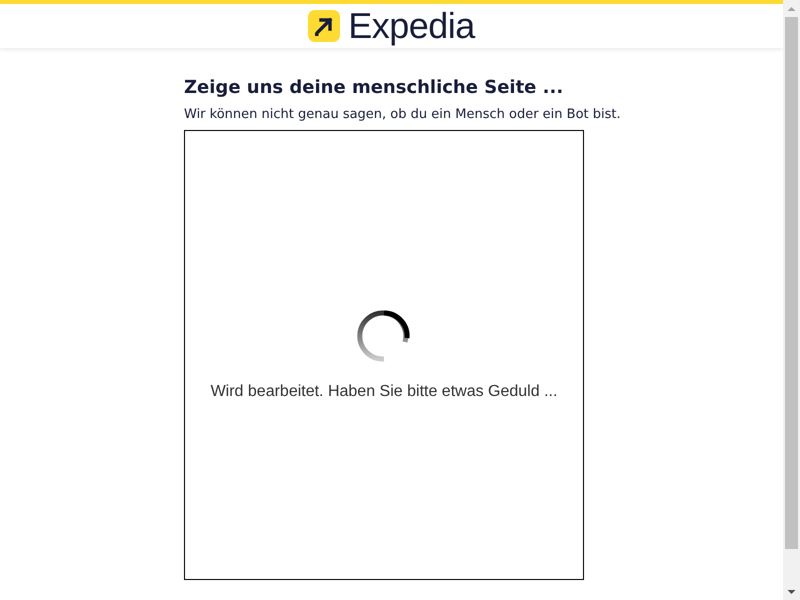  I want to click on logo-icon, so click(324, 26).